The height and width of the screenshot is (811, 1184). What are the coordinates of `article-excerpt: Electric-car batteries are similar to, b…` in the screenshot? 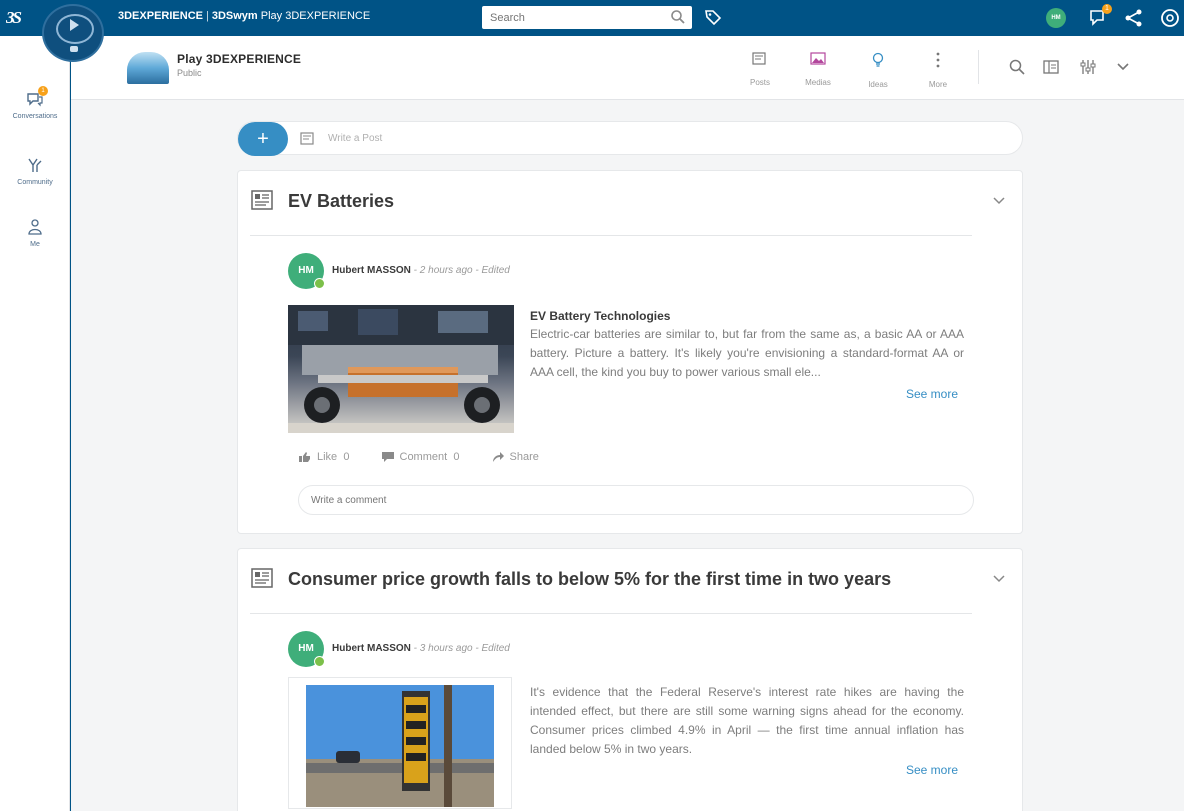 It's located at (747, 353).